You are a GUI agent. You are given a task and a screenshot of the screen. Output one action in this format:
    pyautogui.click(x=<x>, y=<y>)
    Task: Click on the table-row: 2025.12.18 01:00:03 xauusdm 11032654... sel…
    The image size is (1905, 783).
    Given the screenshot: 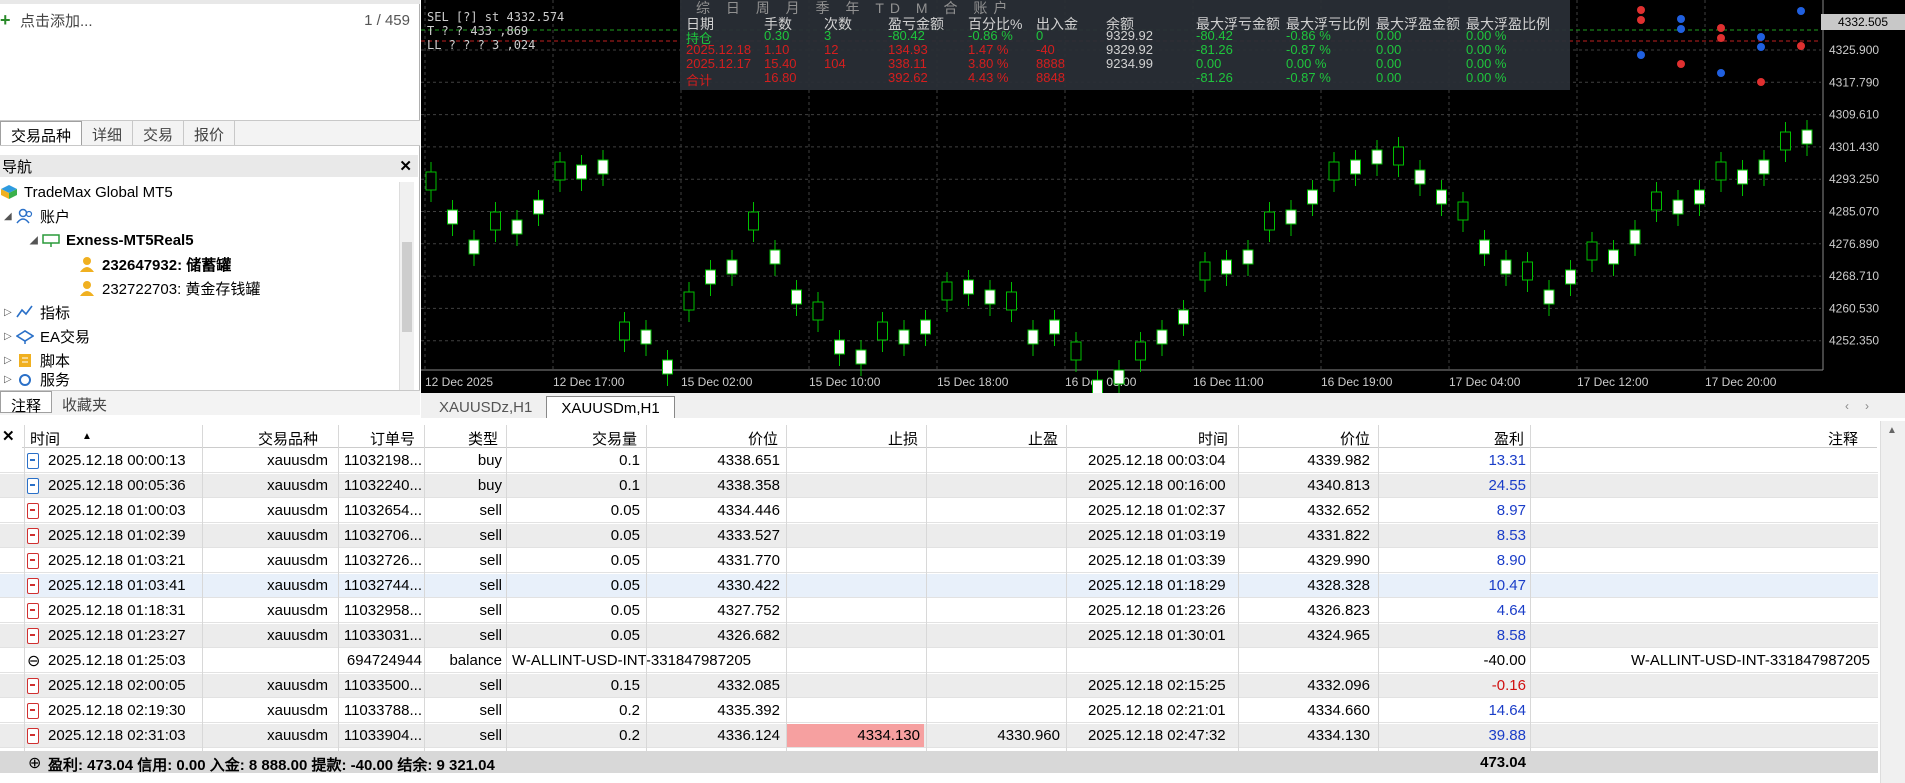 What is the action you would take?
    pyautogui.click(x=939, y=511)
    